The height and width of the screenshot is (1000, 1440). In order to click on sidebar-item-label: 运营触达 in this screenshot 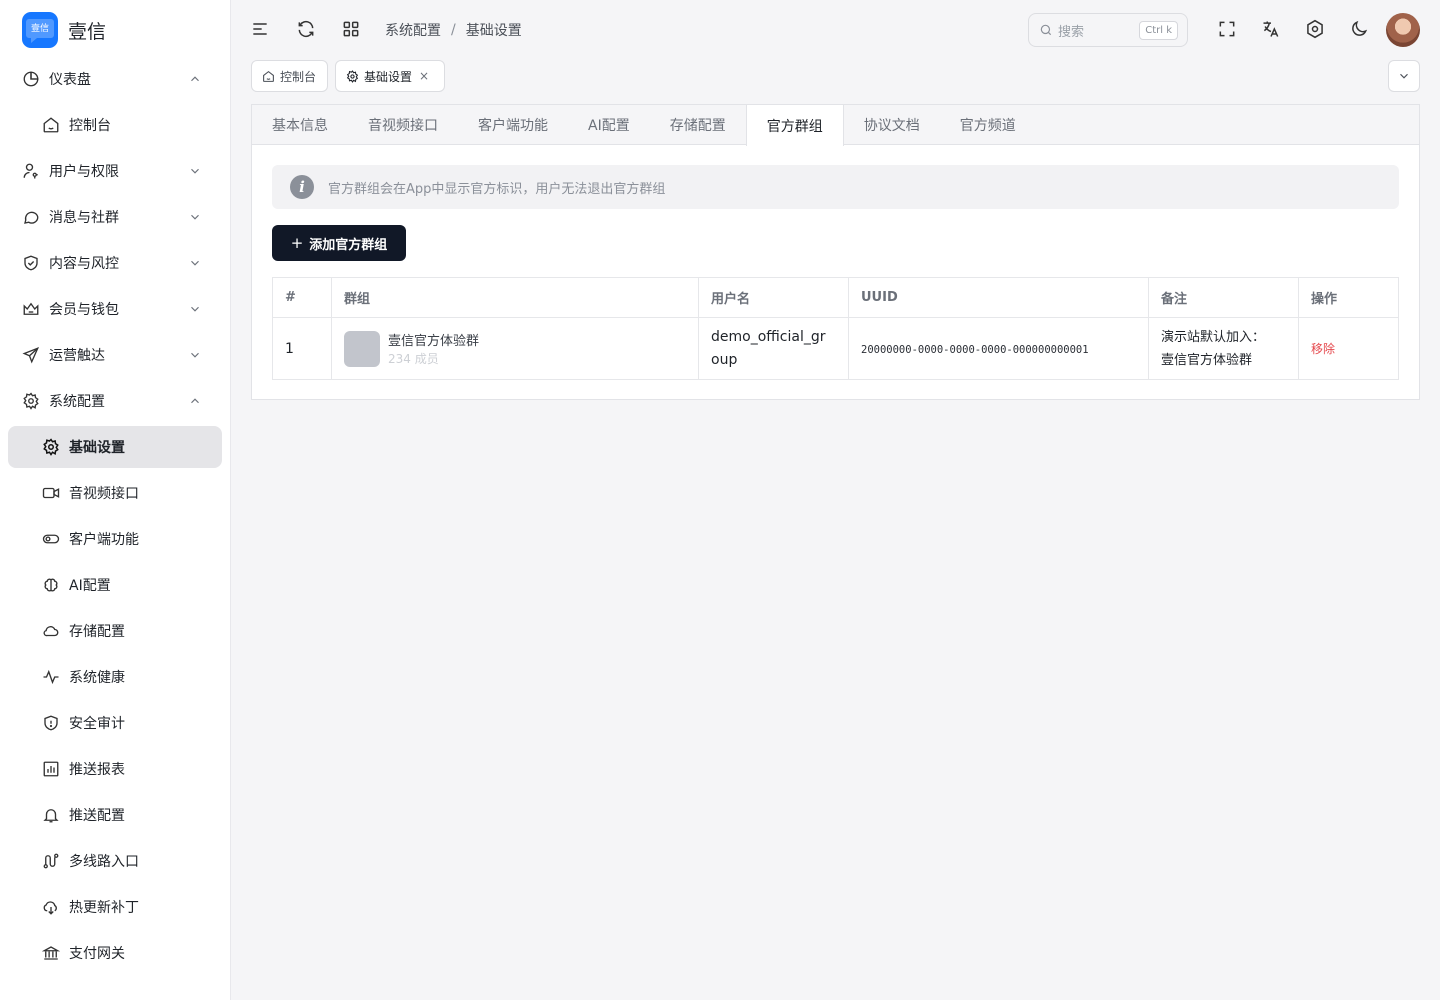, I will do `click(77, 356)`.